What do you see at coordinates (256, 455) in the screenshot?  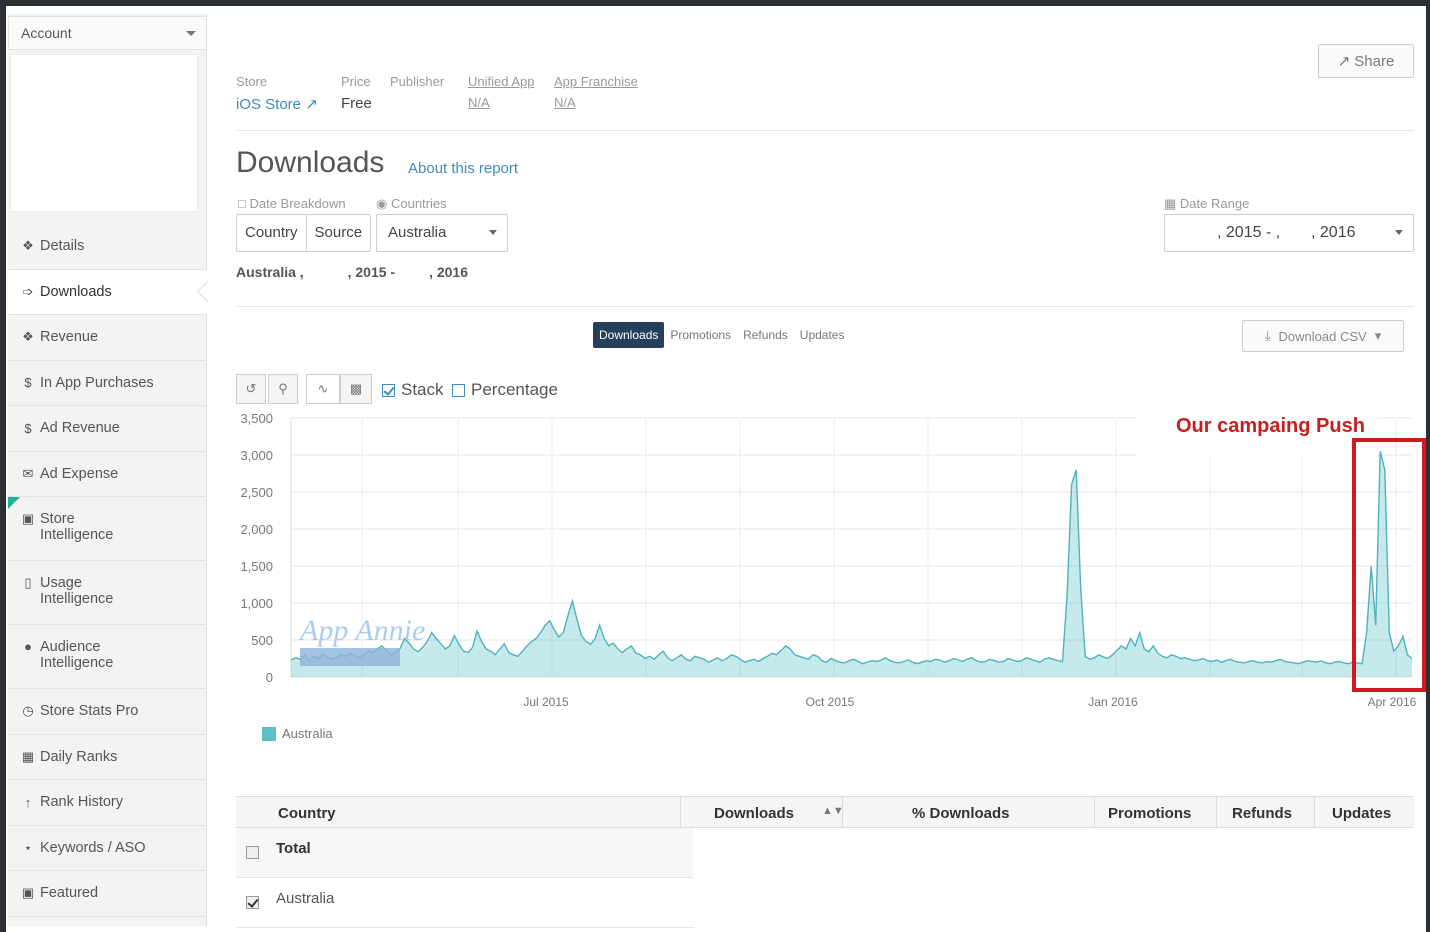 I see `y-tick-label: 3,000` at bounding box center [256, 455].